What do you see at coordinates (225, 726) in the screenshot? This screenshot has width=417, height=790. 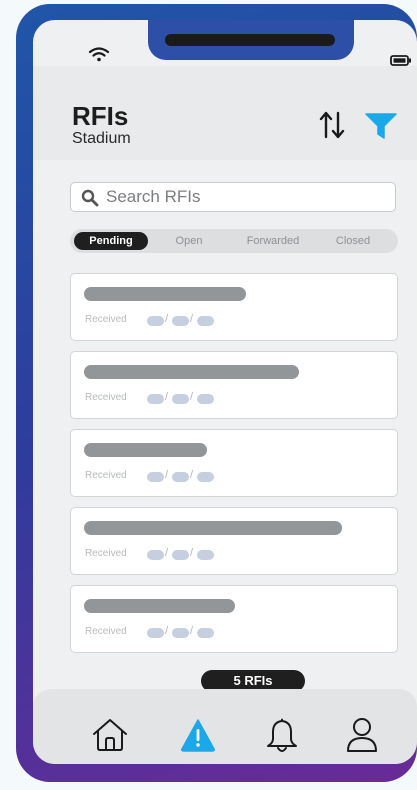 I see `bottom-tab-bar` at bounding box center [225, 726].